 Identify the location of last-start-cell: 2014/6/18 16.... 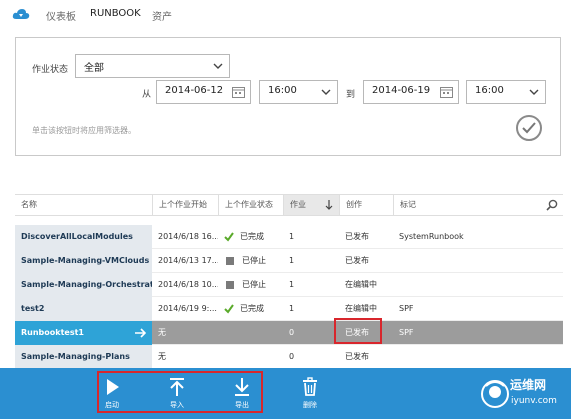
(188, 236).